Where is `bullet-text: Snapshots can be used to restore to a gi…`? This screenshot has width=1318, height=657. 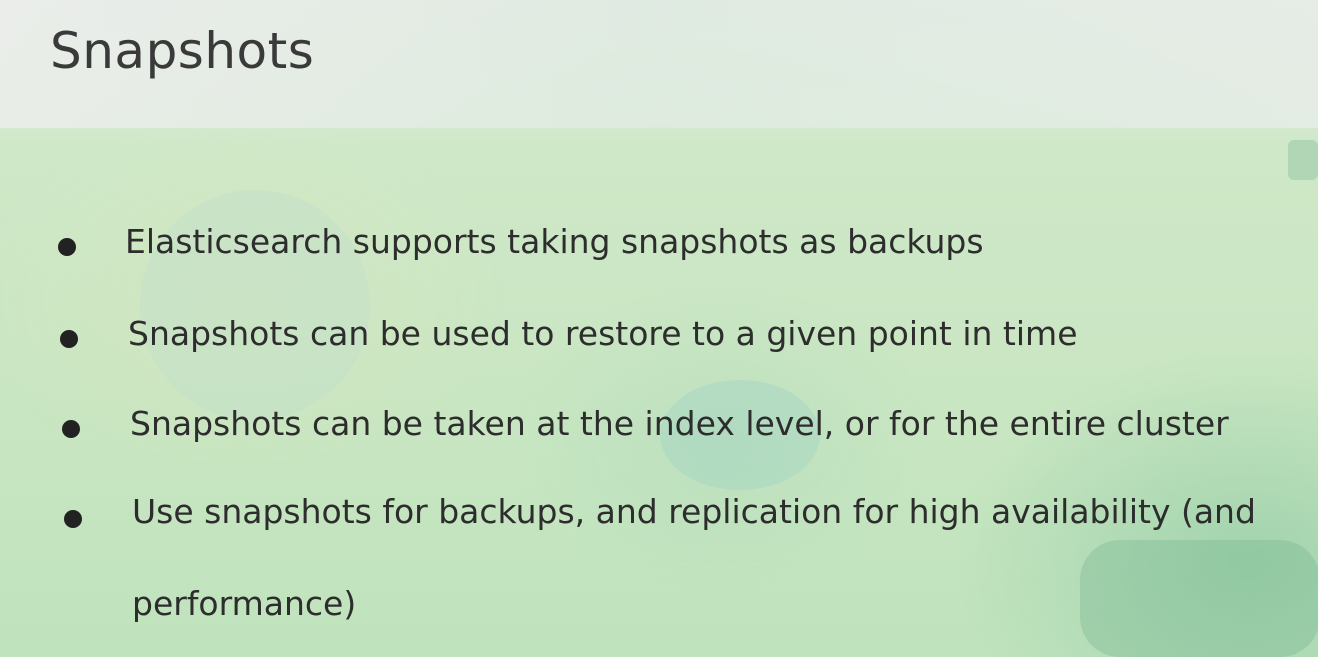
bullet-text: Snapshots can be used to restore to a gi… is located at coordinates (603, 333).